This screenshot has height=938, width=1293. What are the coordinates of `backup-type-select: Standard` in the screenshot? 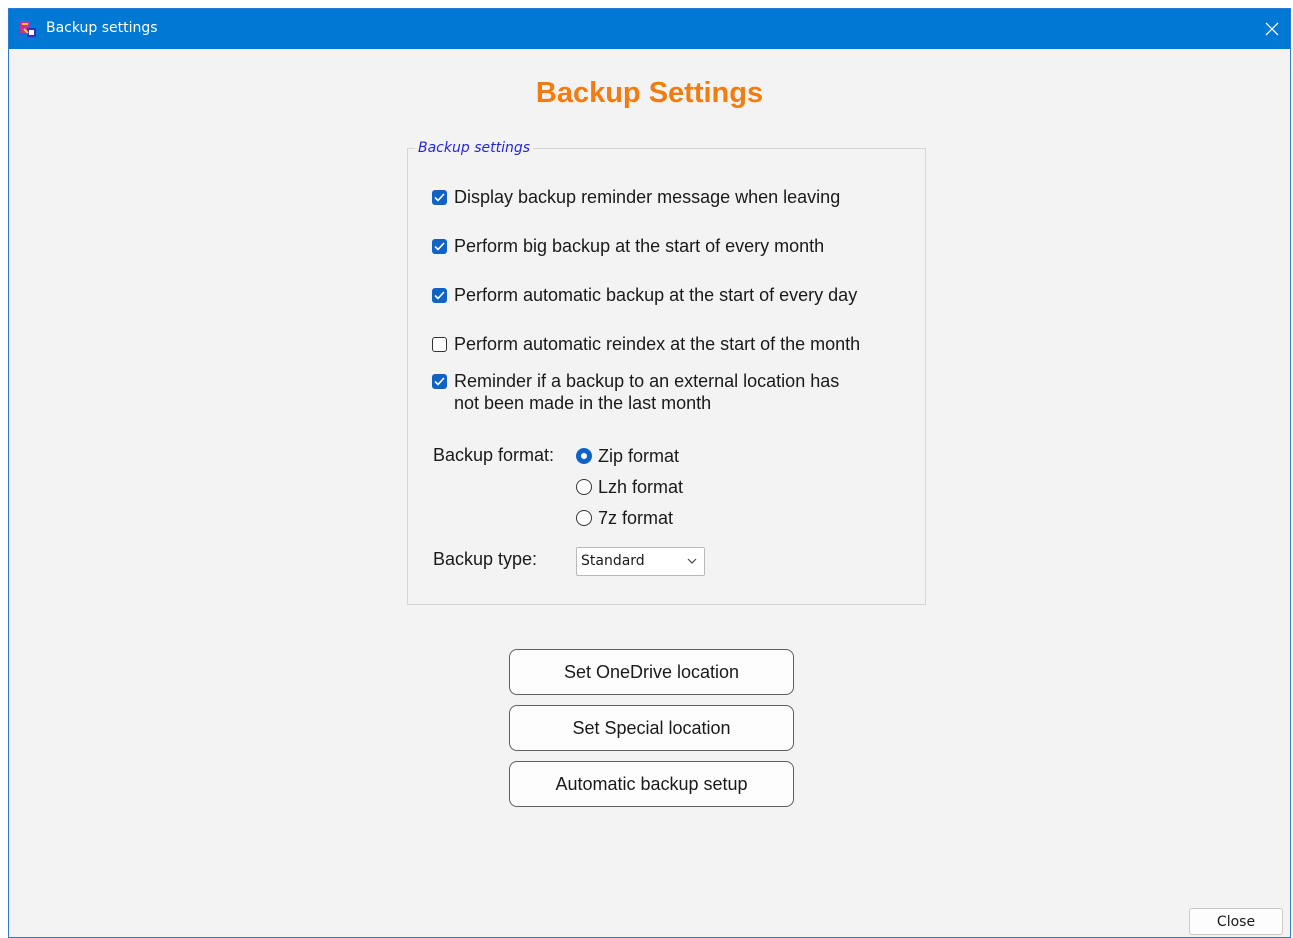 It's located at (640, 561).